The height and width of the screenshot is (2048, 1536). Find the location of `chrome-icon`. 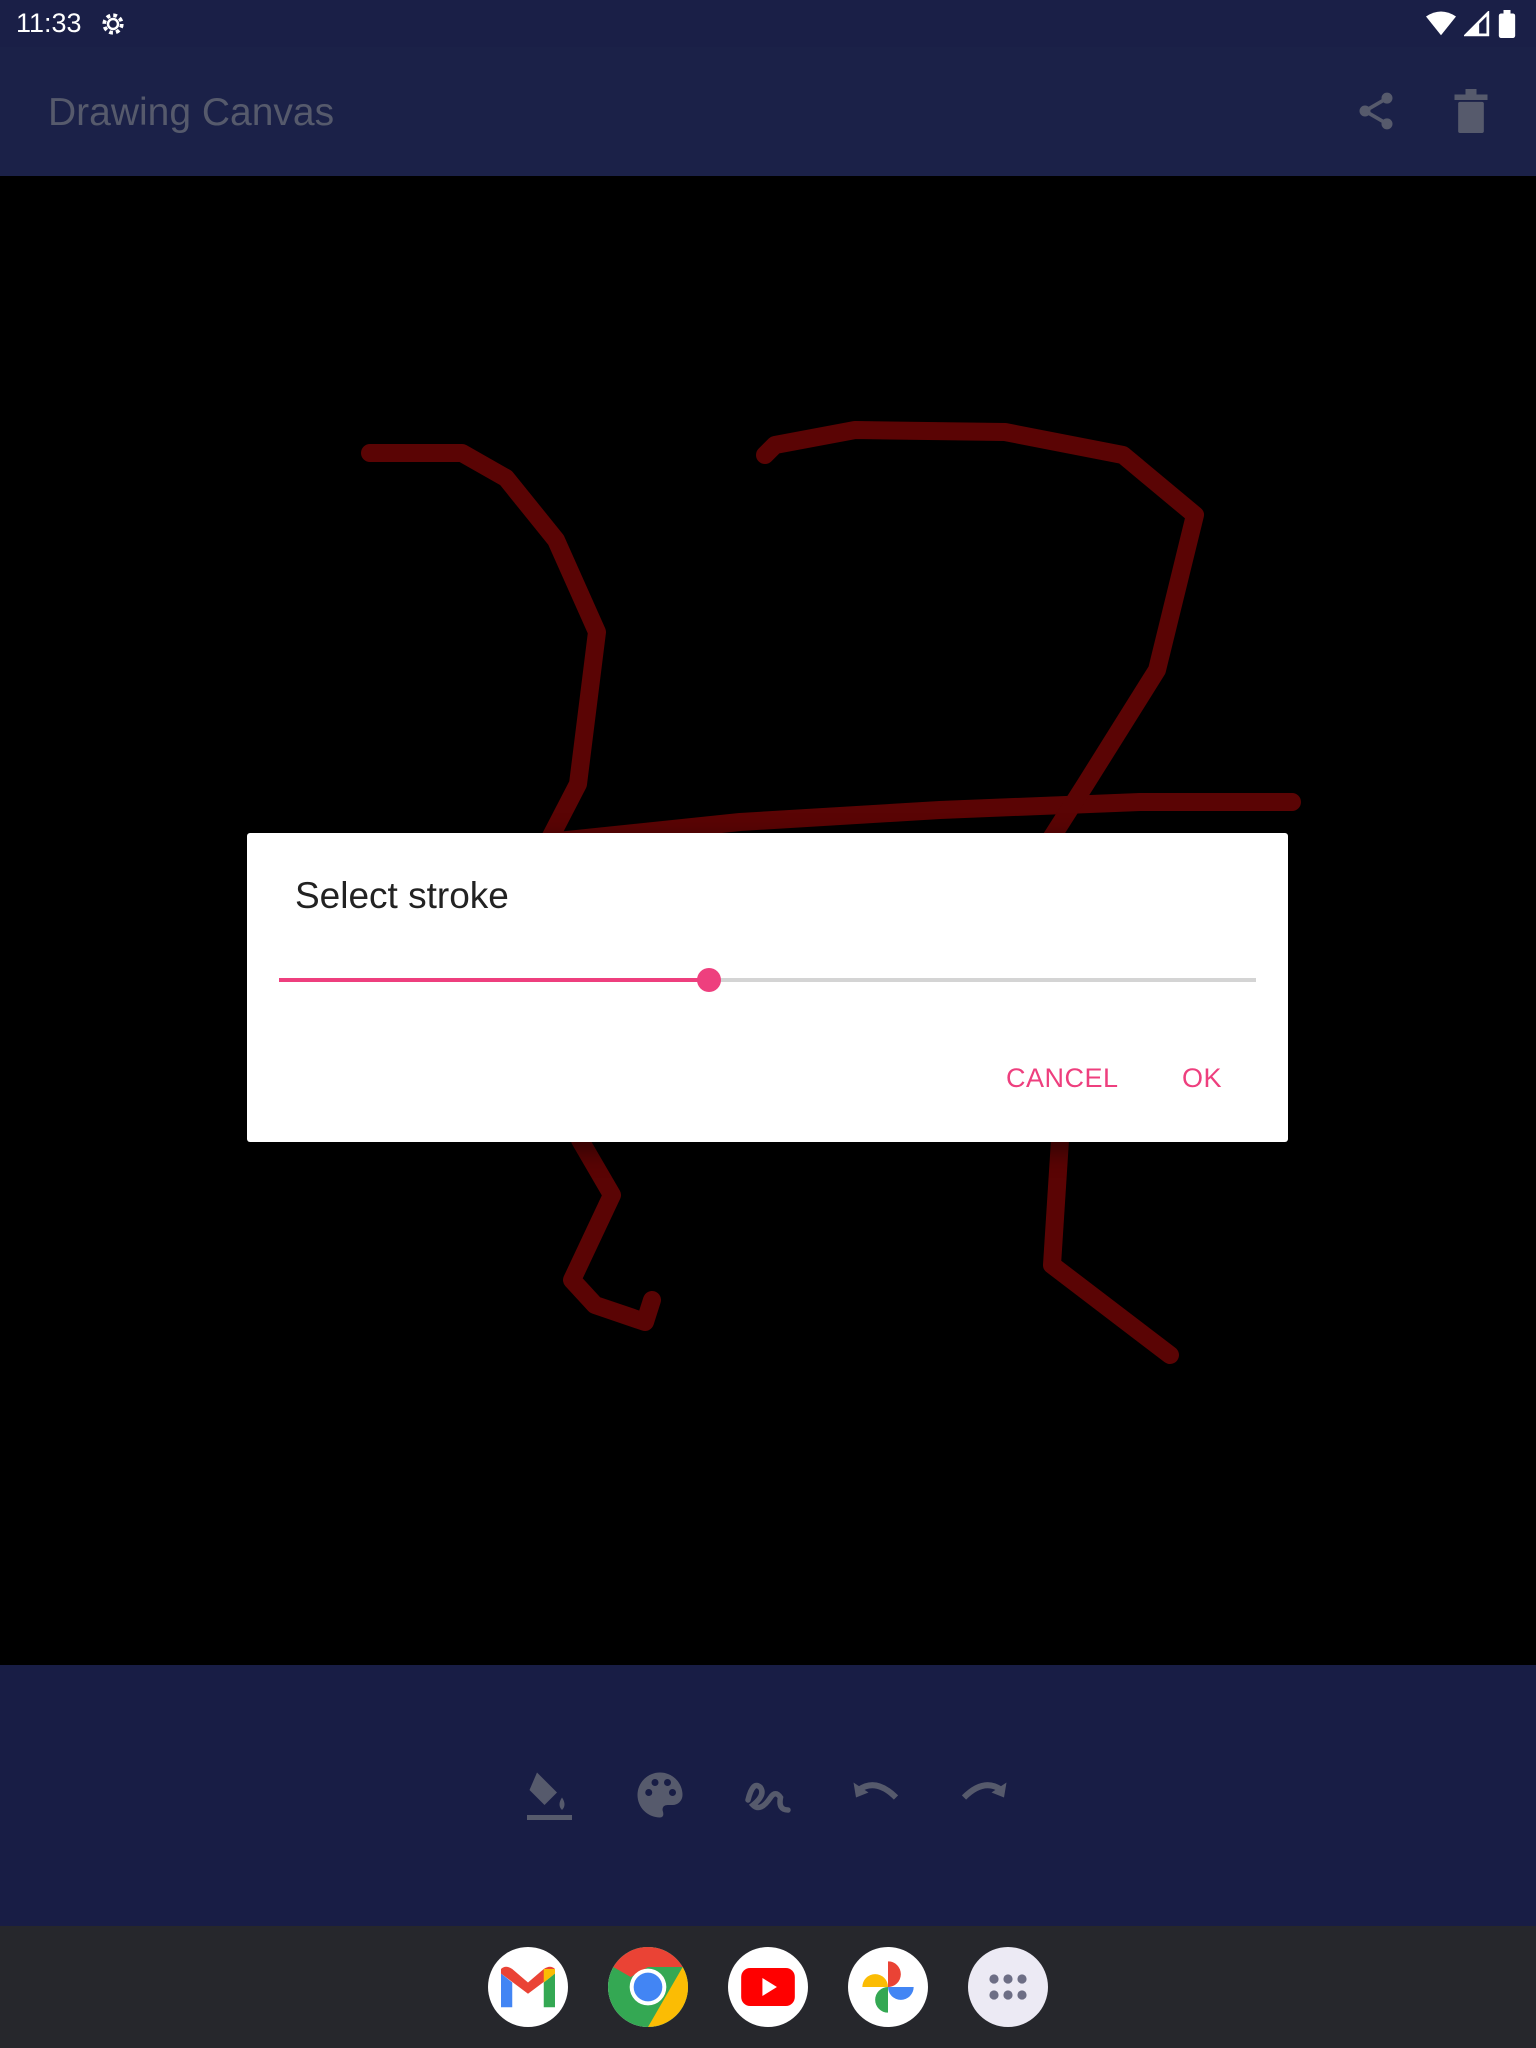

chrome-icon is located at coordinates (648, 1987).